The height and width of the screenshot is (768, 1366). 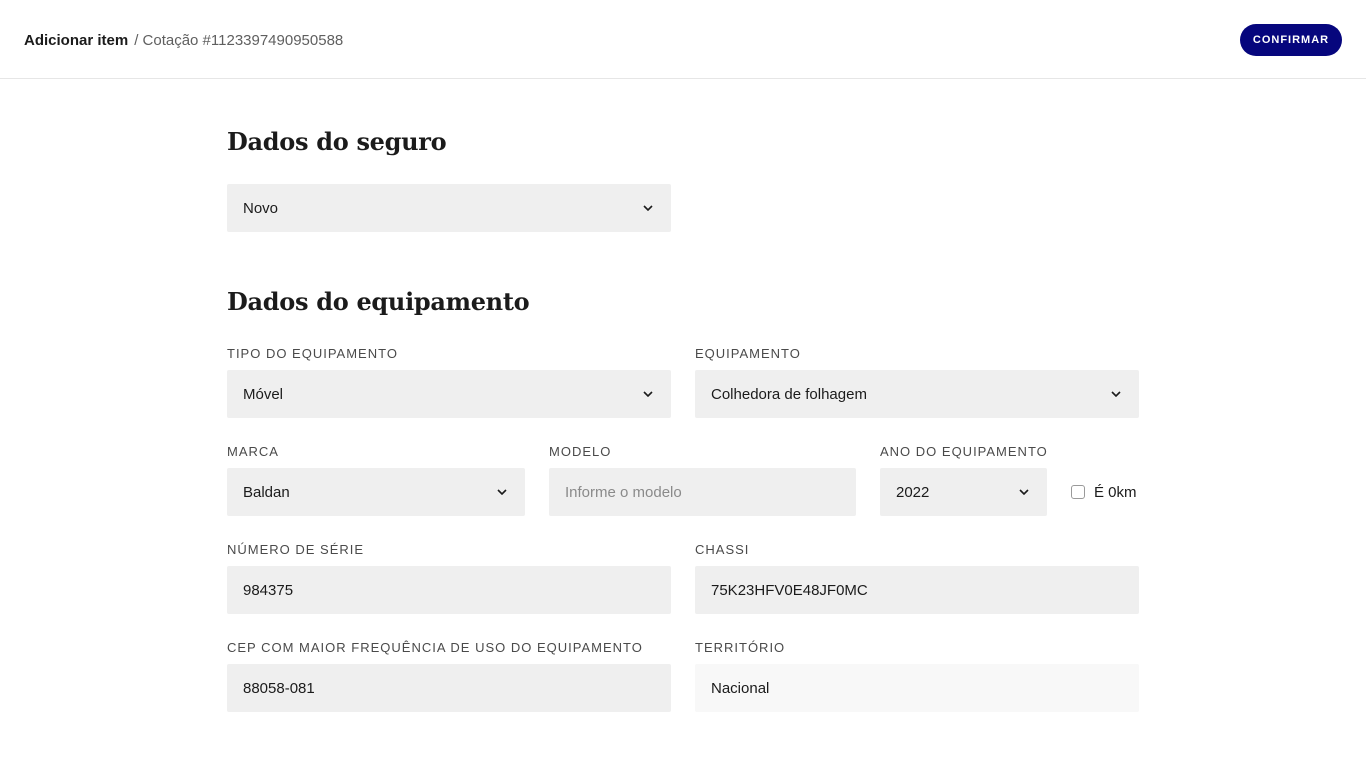 I want to click on brand-label: MARCA, so click(x=253, y=451).